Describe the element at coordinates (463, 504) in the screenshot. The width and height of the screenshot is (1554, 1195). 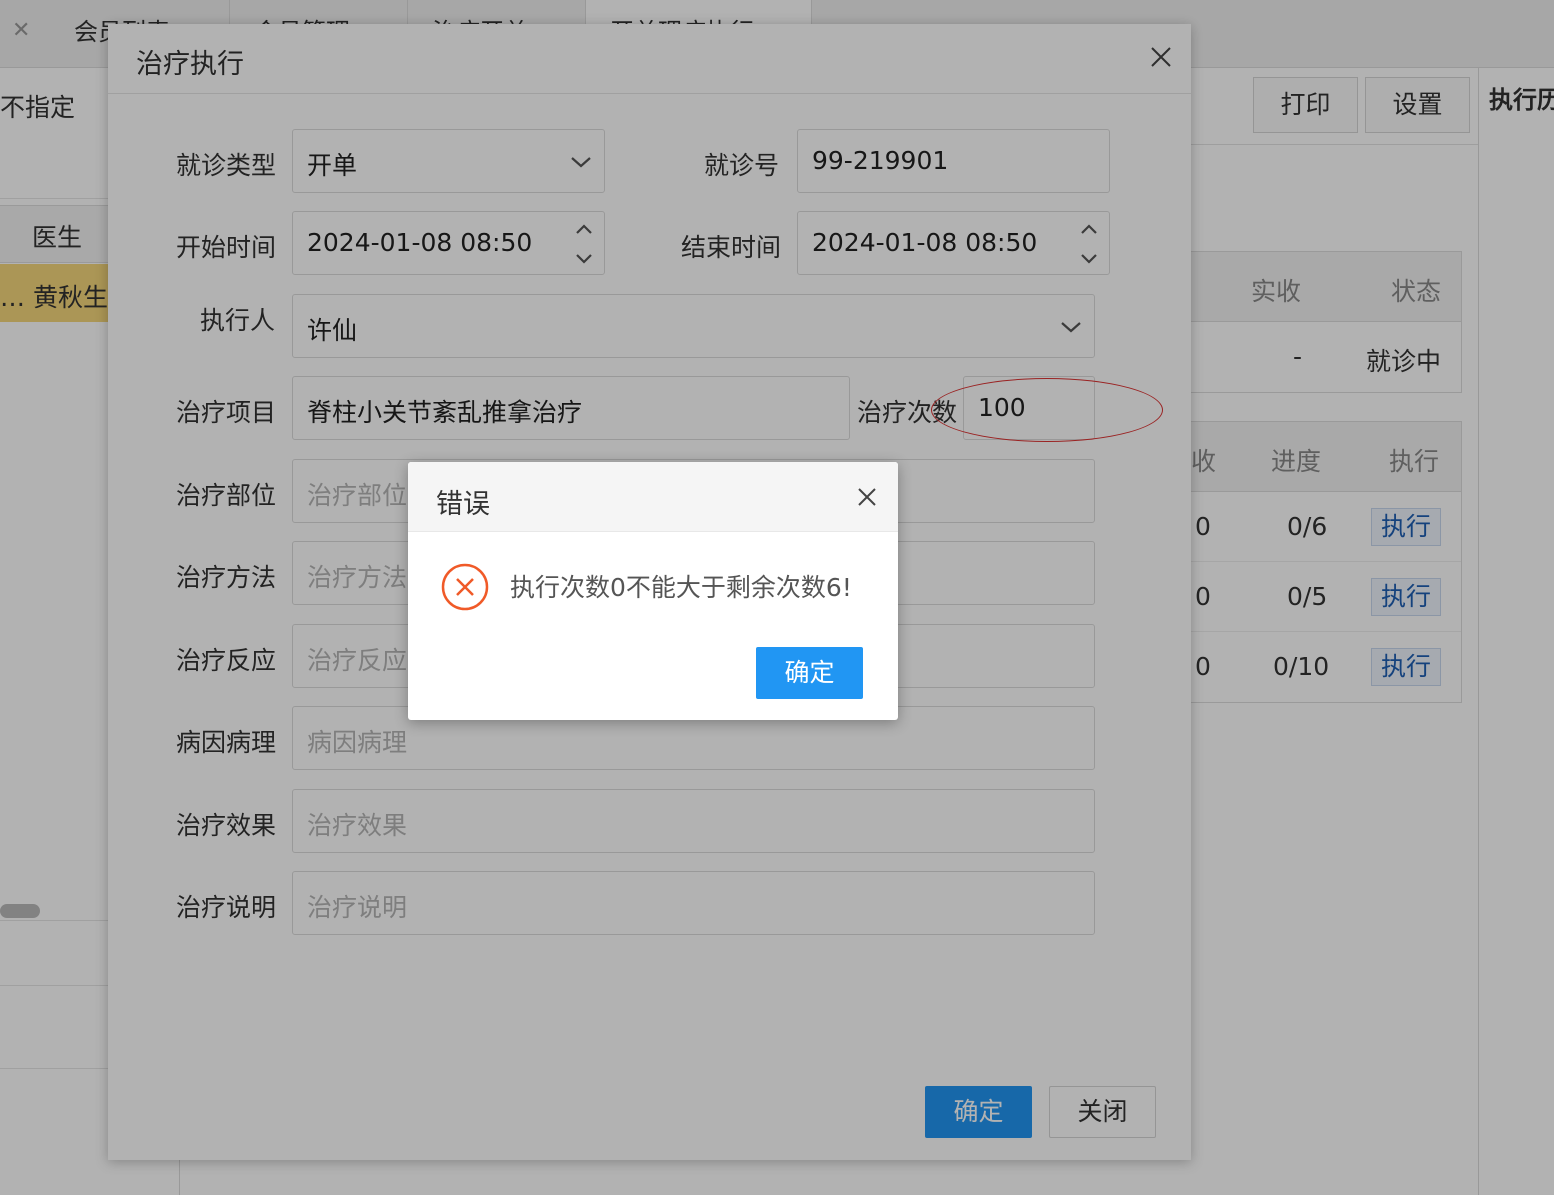
I see `error-dialog-title: 错误` at that location.